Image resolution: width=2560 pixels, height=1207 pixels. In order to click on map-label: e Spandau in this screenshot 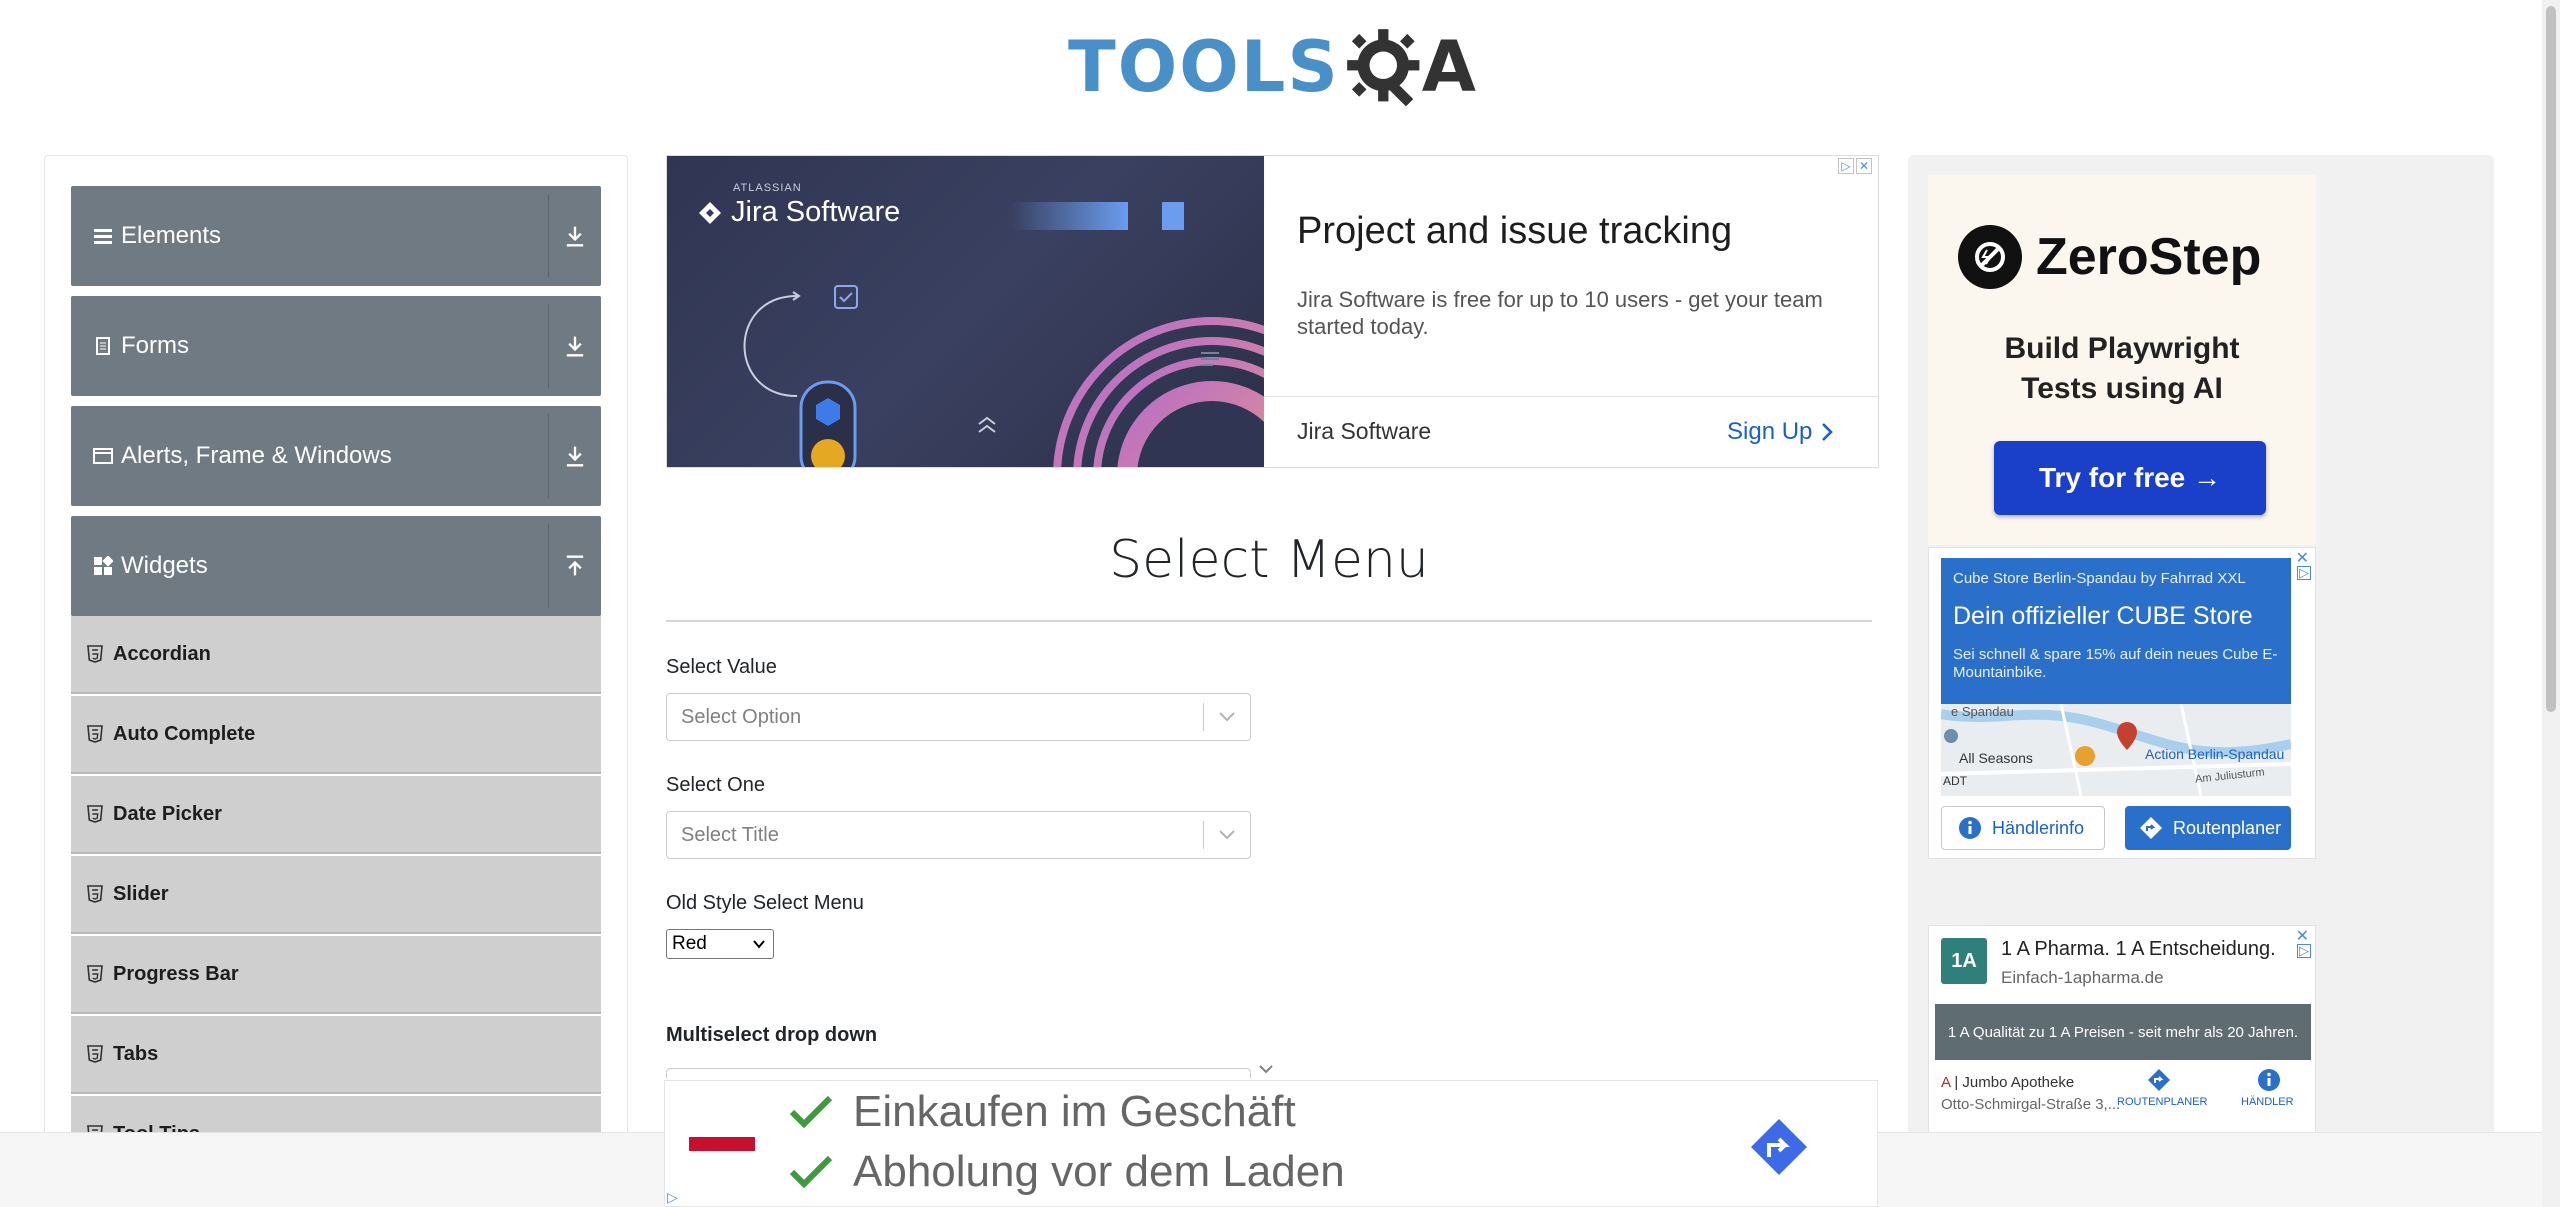, I will do `click(1982, 711)`.